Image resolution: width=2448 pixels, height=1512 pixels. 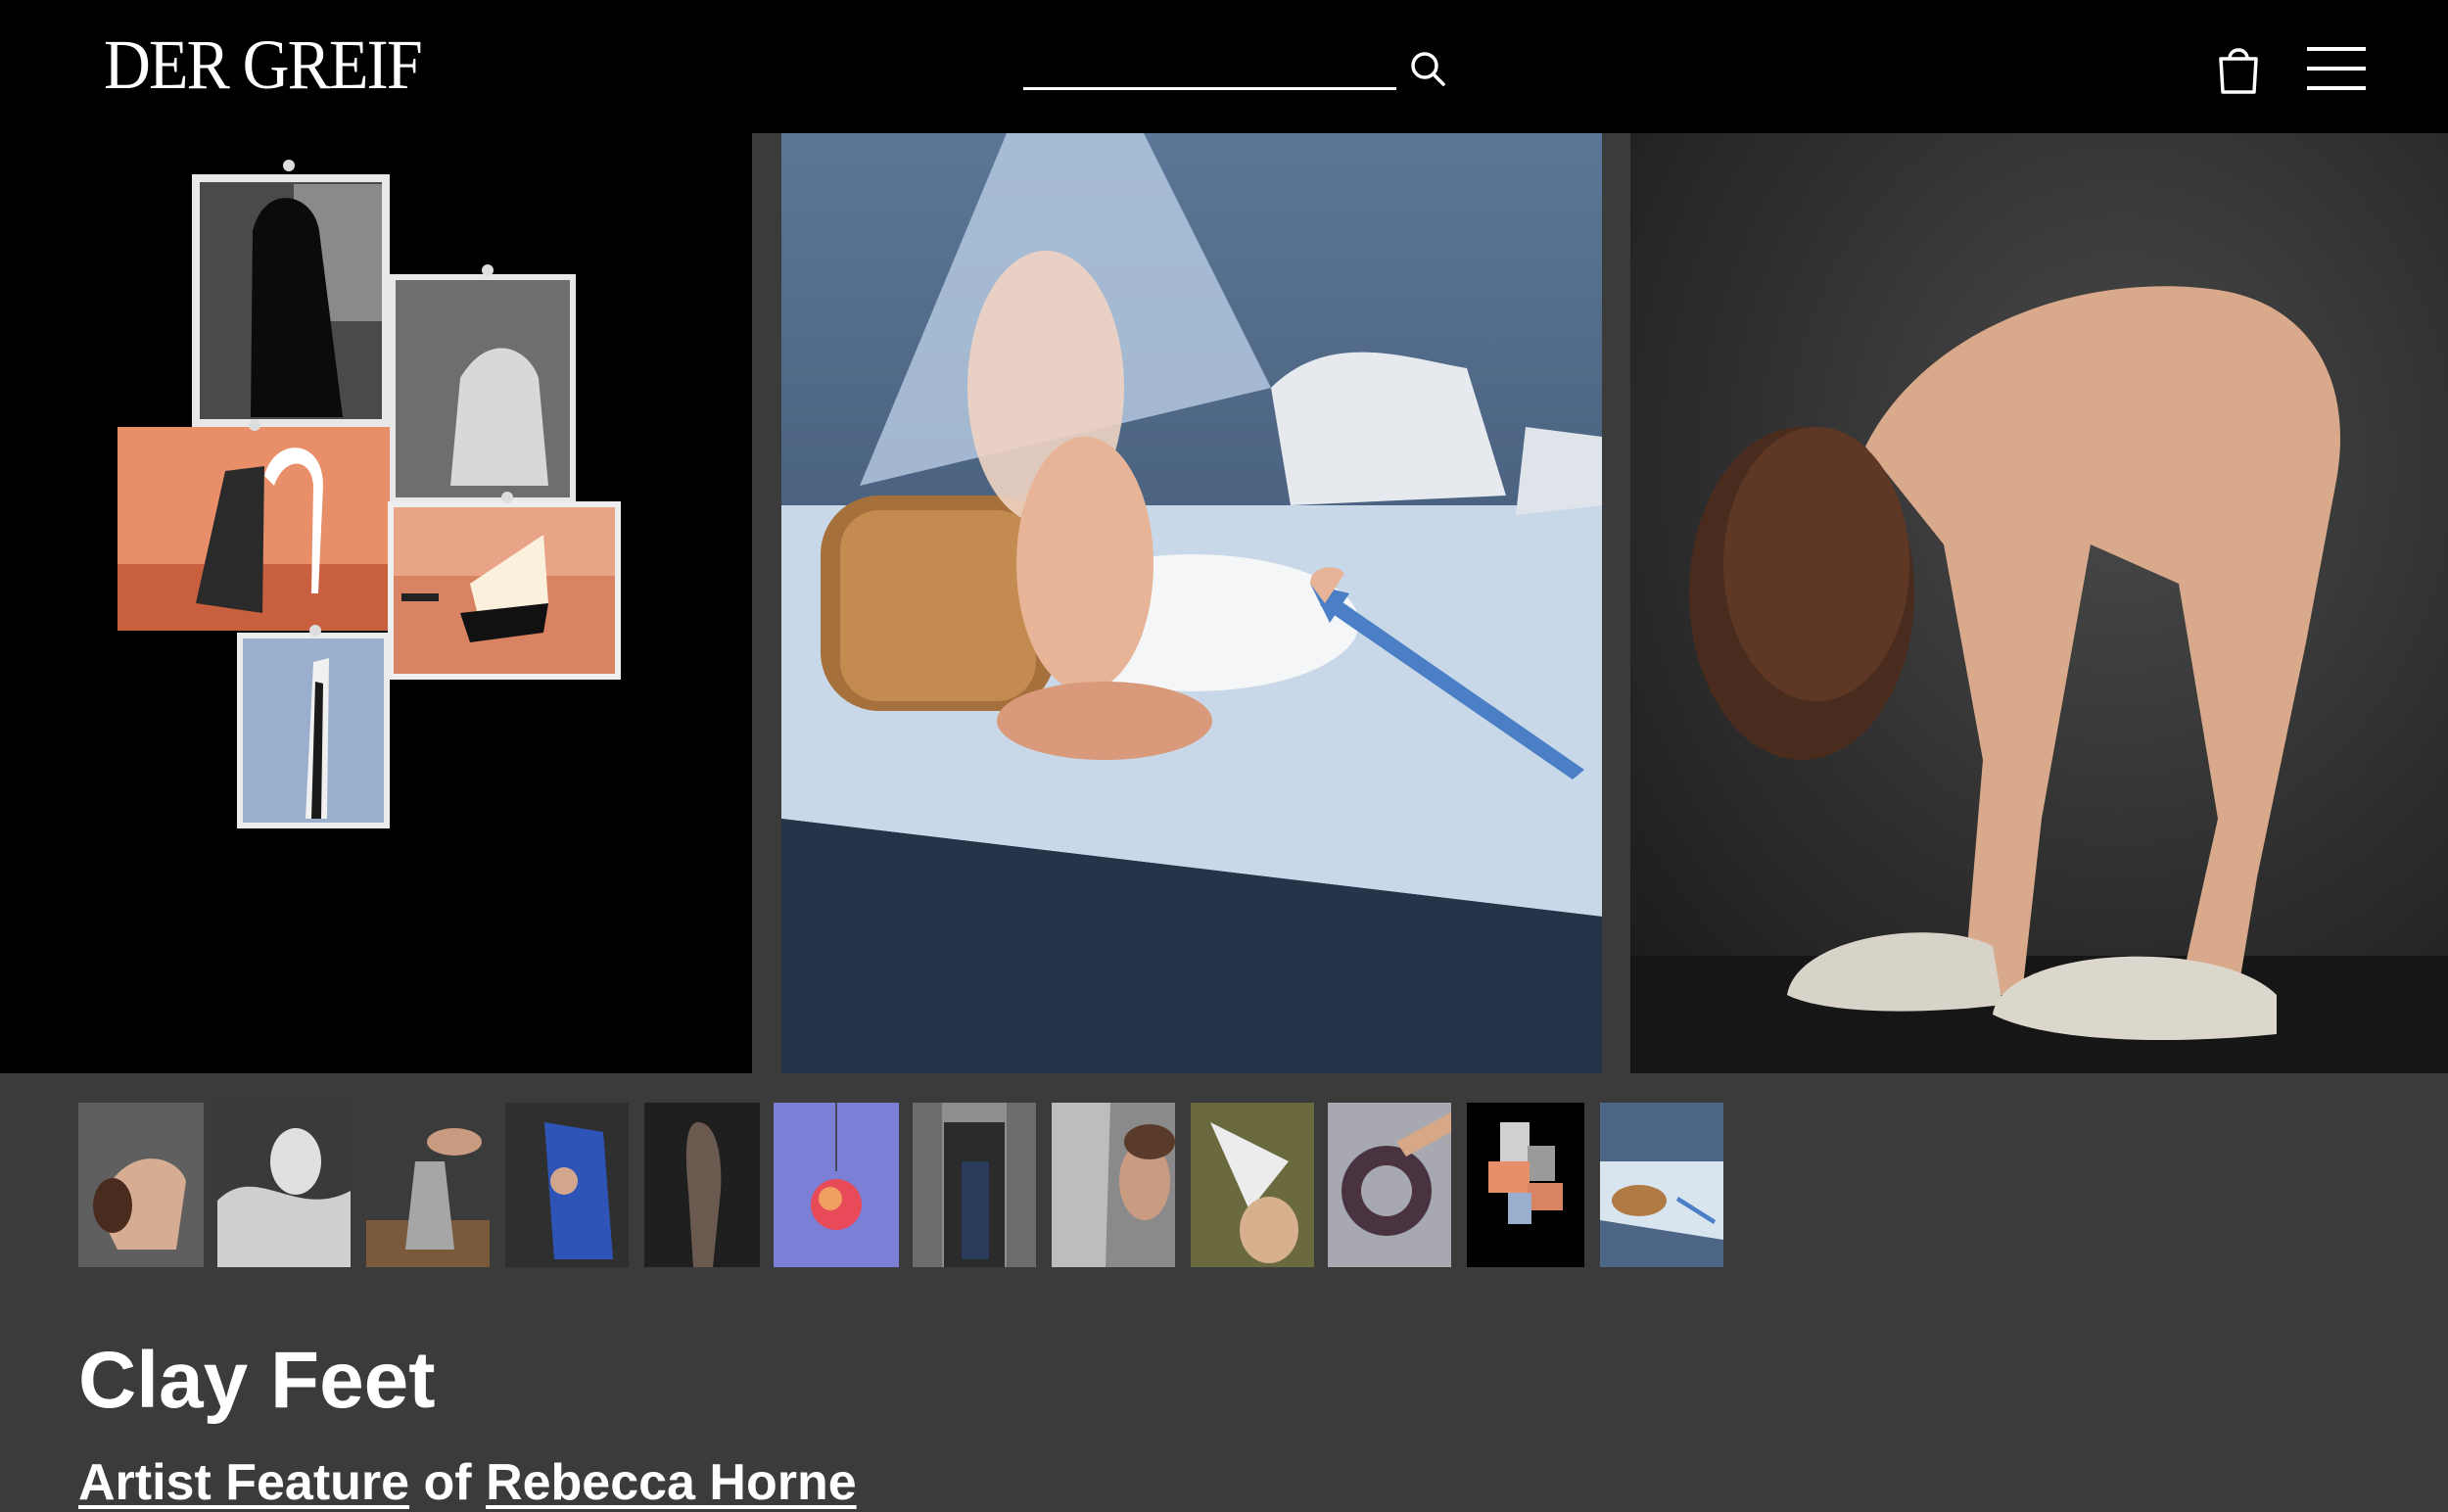 I want to click on shopping-bag-icon, so click(x=2238, y=67).